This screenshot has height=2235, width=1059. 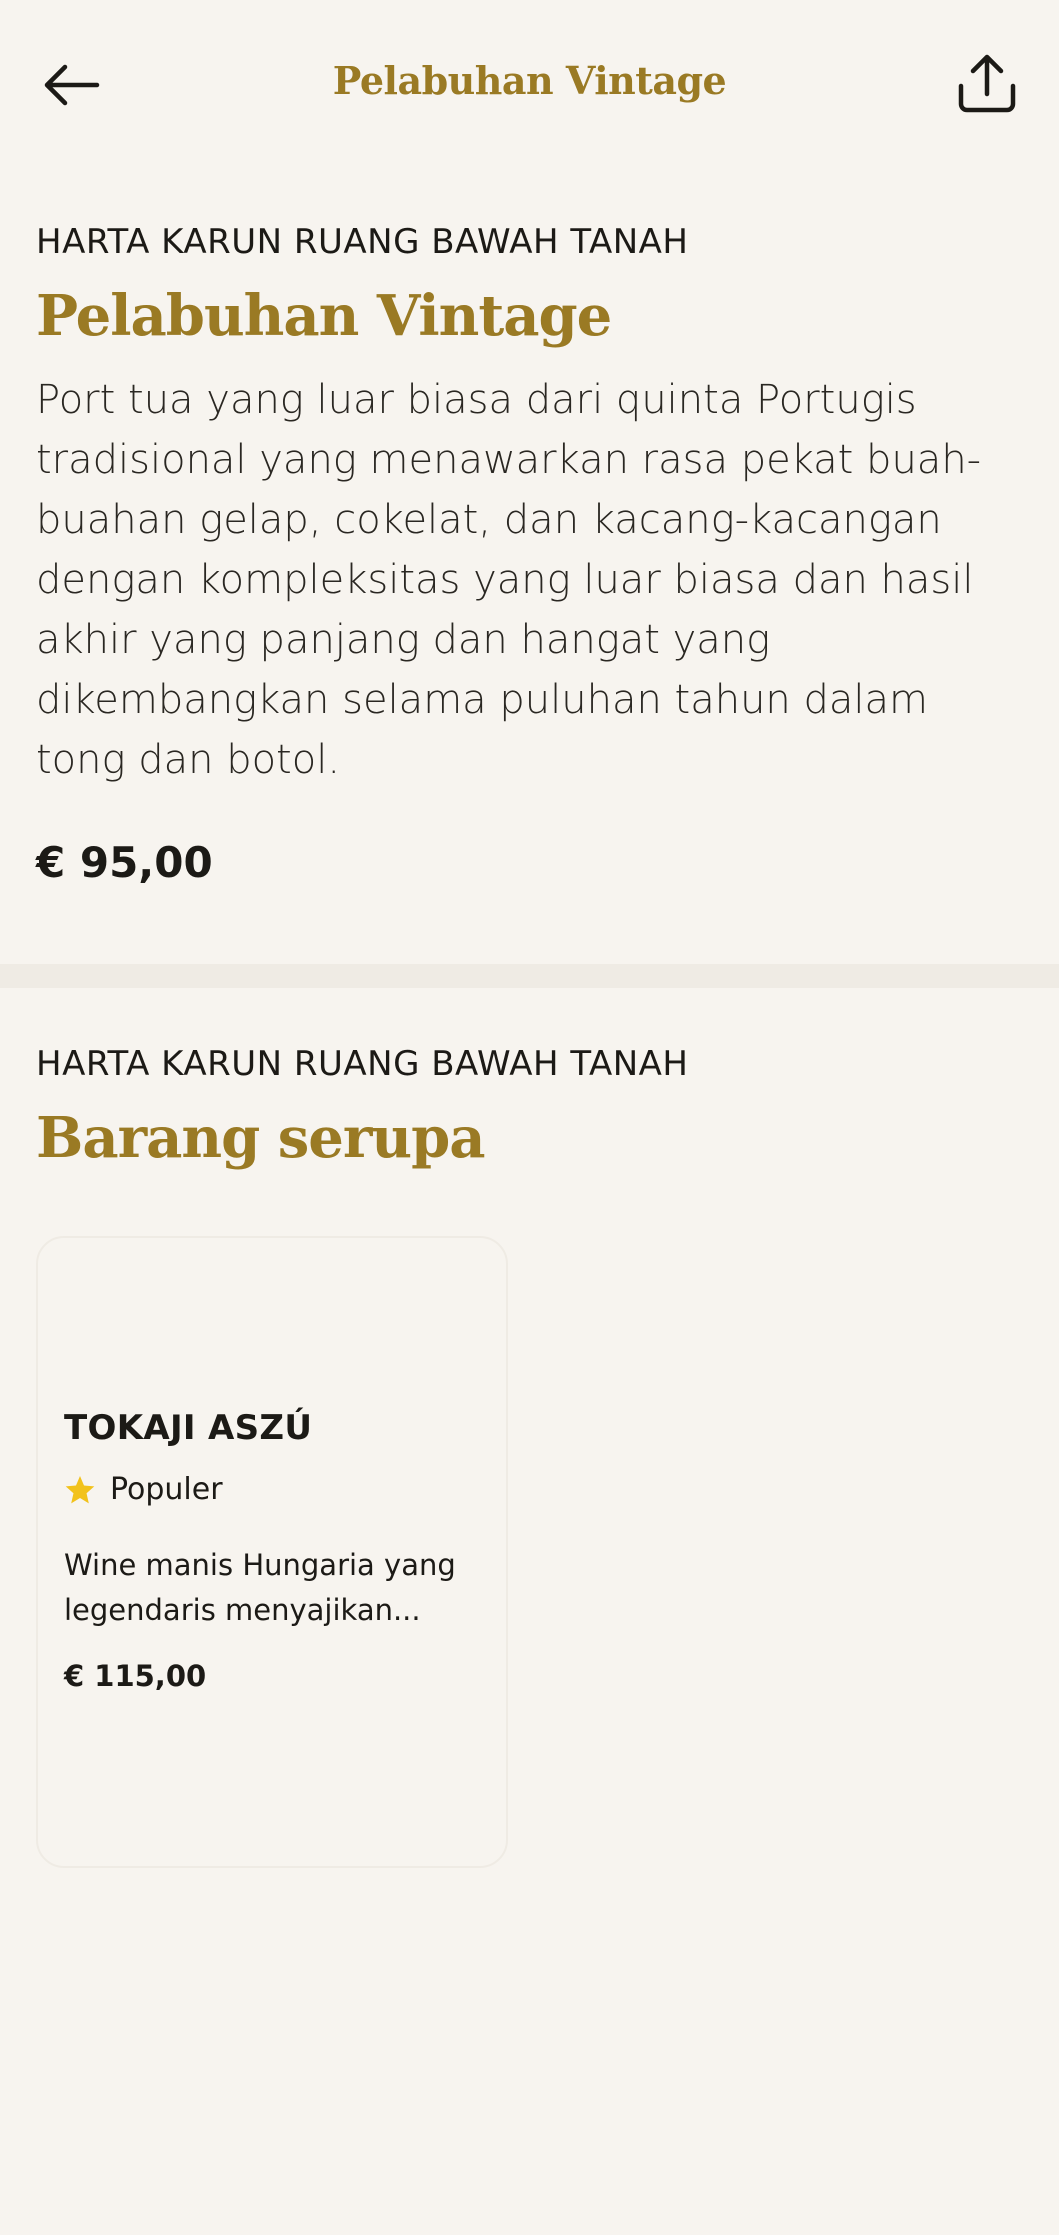 I want to click on badge-label: Populer, so click(x=166, y=1489).